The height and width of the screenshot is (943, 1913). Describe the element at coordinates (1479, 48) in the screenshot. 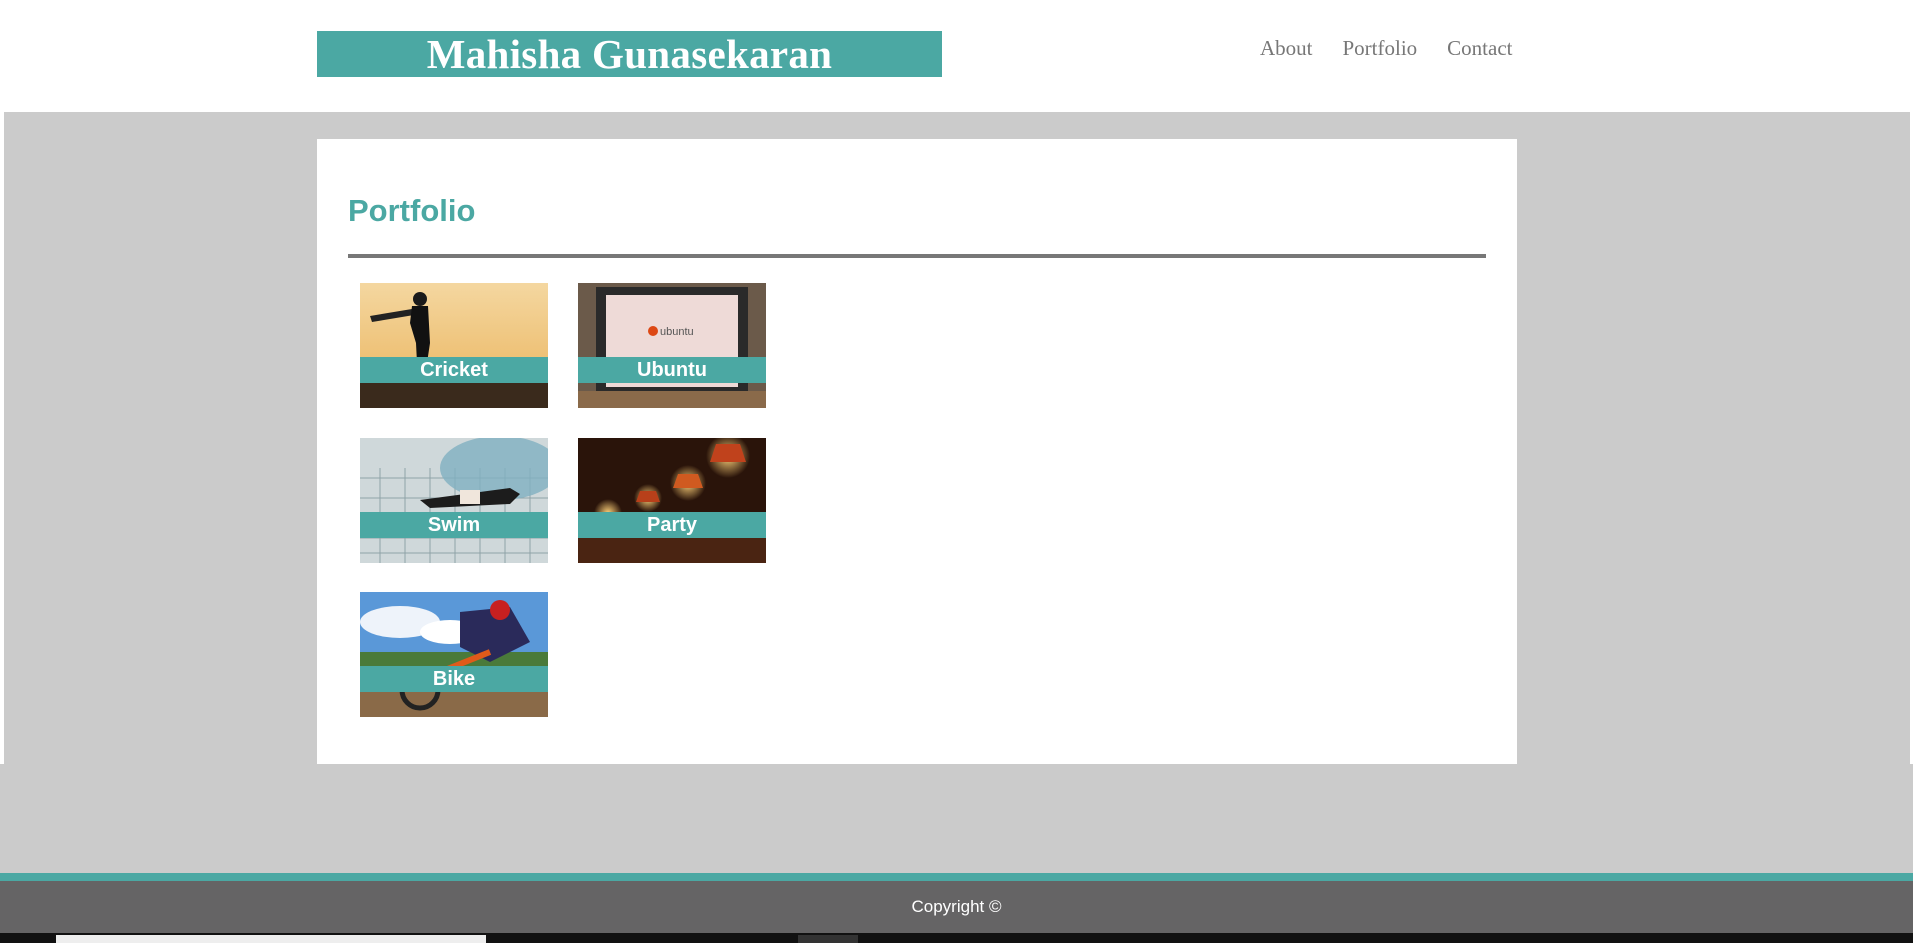

I see `nav-contact-link: Contact` at that location.